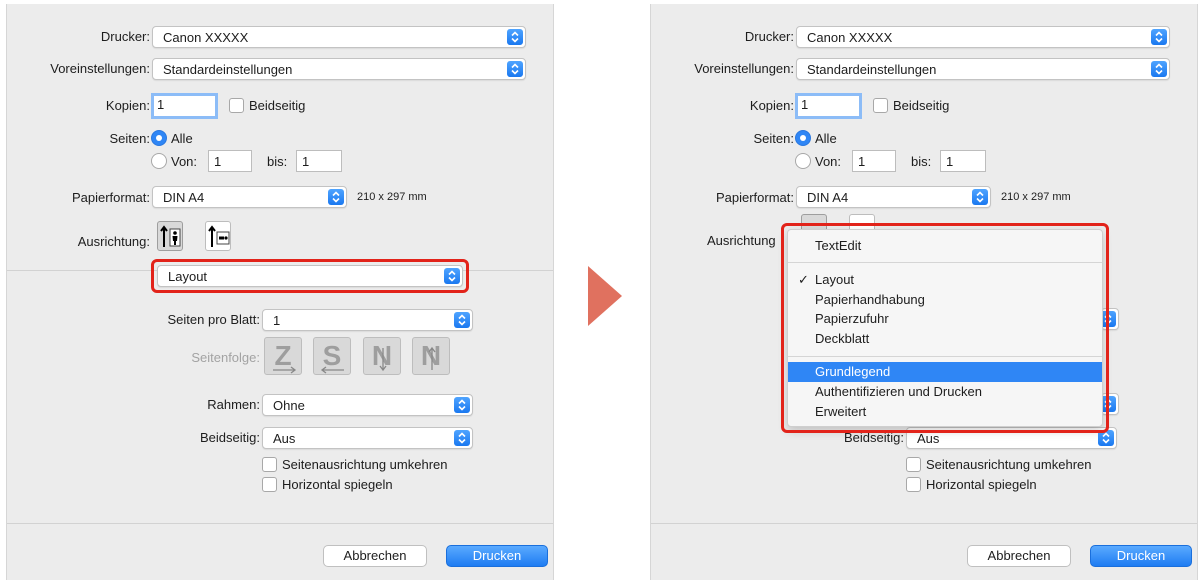  What do you see at coordinates (230, 437) in the screenshot?
I see `beidseitig-label: Beidseitig:` at bounding box center [230, 437].